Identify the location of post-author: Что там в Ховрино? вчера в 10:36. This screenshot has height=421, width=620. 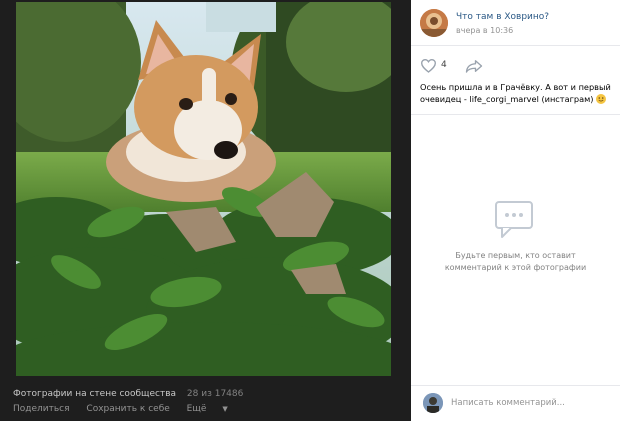
(517, 24).